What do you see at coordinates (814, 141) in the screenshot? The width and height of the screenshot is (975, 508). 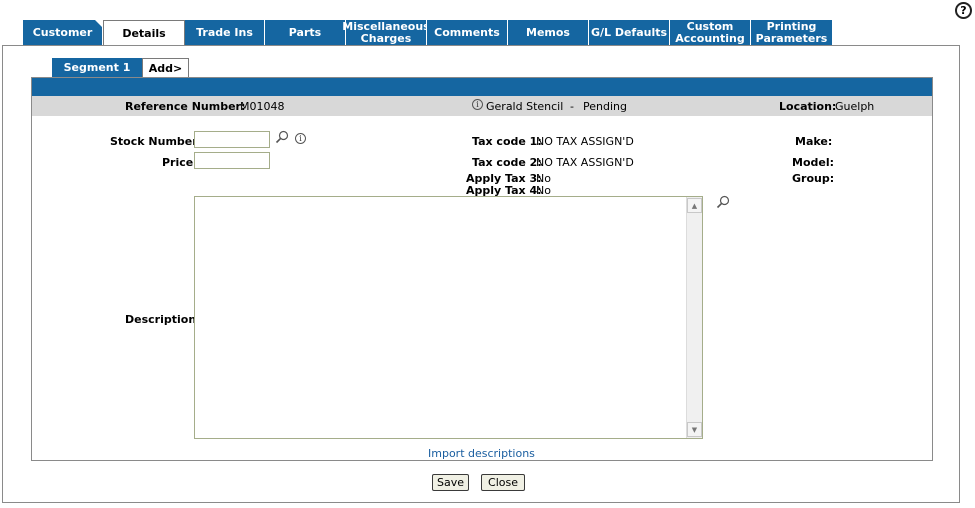 I see `make-label: Make:` at bounding box center [814, 141].